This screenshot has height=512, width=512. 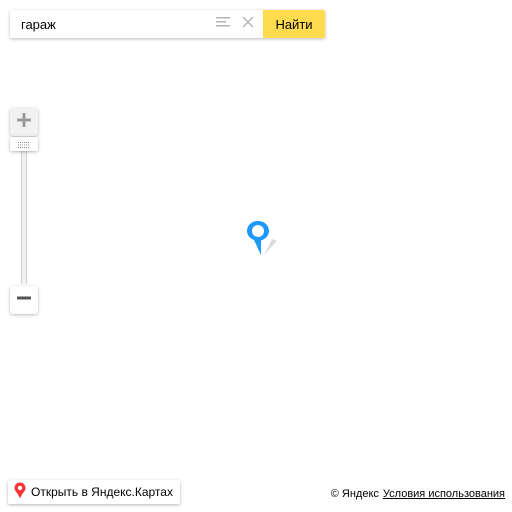 What do you see at coordinates (24, 216) in the screenshot?
I see `zoom-track` at bounding box center [24, 216].